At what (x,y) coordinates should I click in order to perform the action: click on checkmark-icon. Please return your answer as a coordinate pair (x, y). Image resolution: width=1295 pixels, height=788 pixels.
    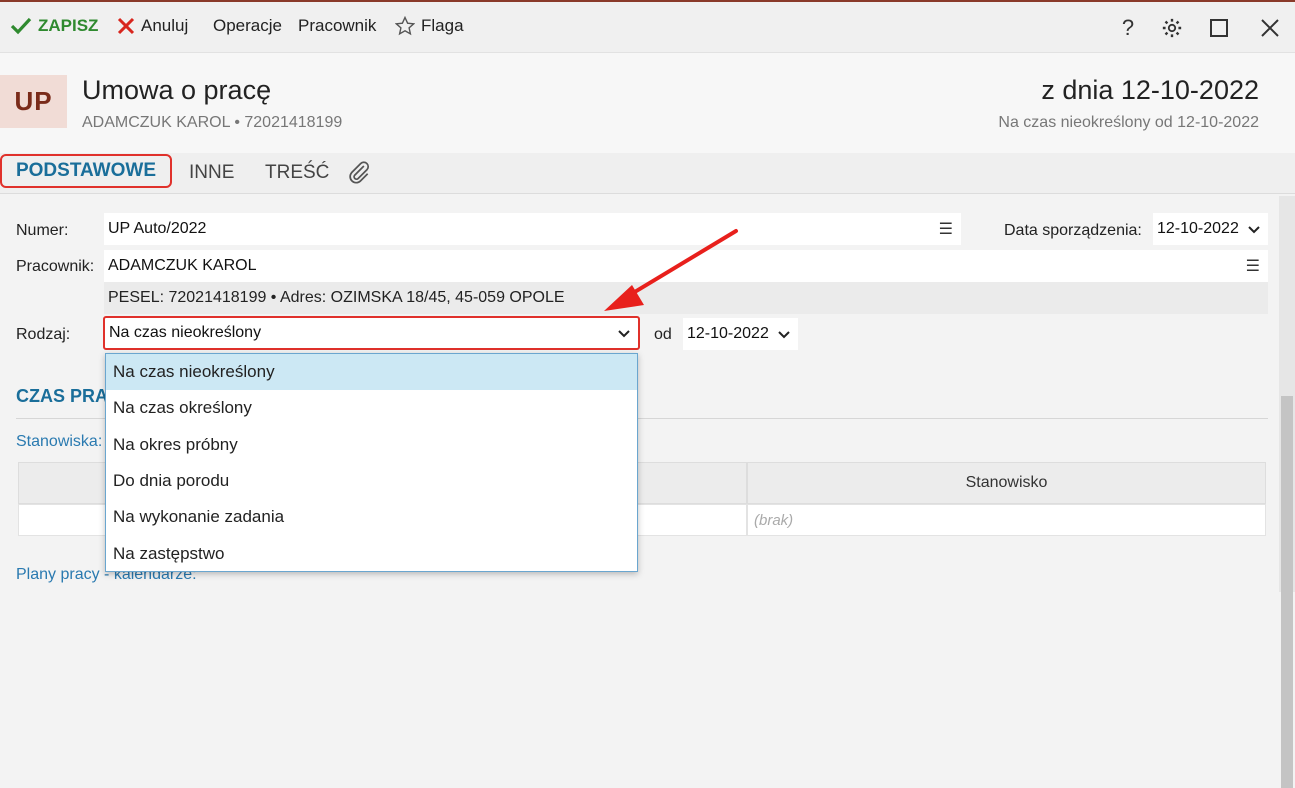
    Looking at the image, I should click on (21, 26).